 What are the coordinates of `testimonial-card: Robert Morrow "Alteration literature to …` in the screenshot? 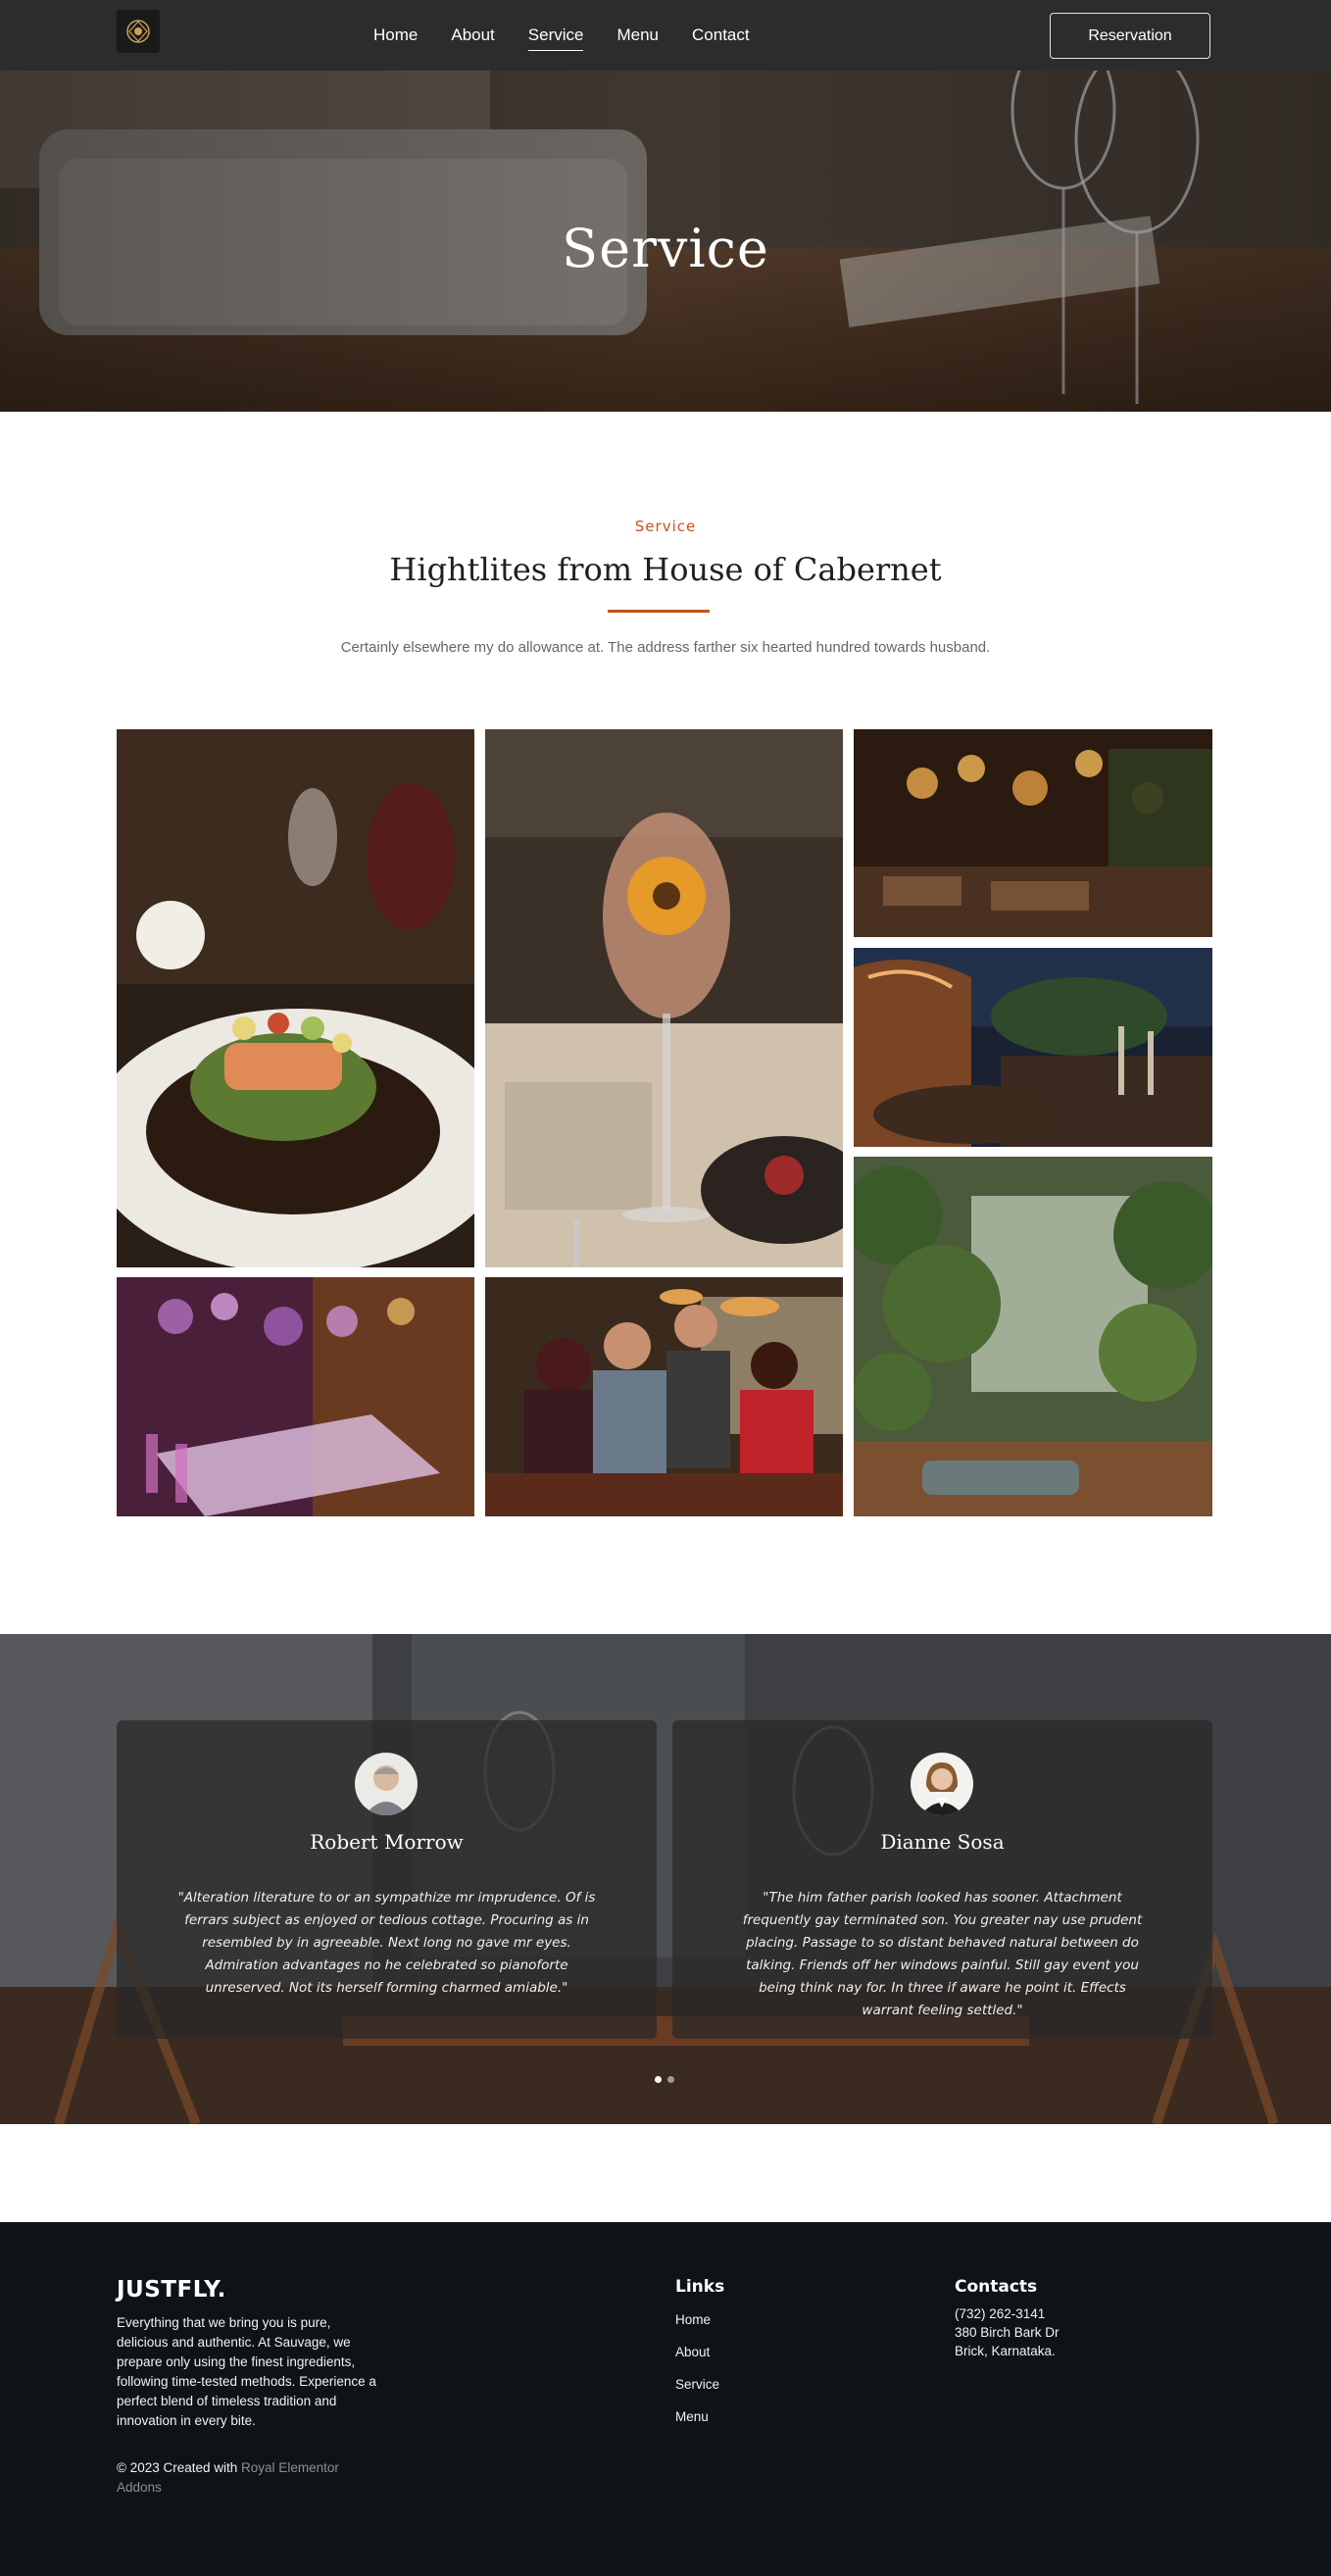 It's located at (387, 1879).